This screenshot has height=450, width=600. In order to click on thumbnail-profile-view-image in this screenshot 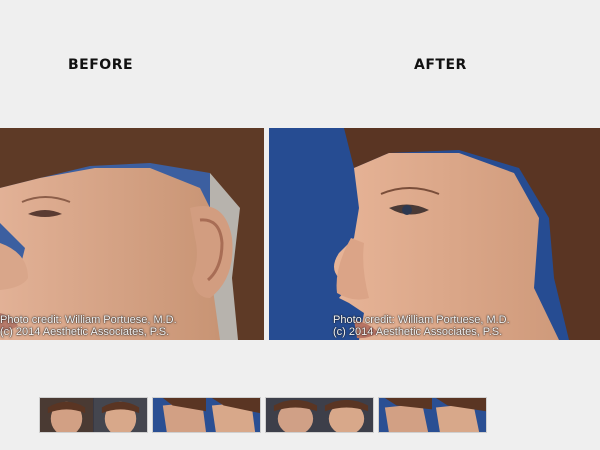, I will do `click(206, 415)`.